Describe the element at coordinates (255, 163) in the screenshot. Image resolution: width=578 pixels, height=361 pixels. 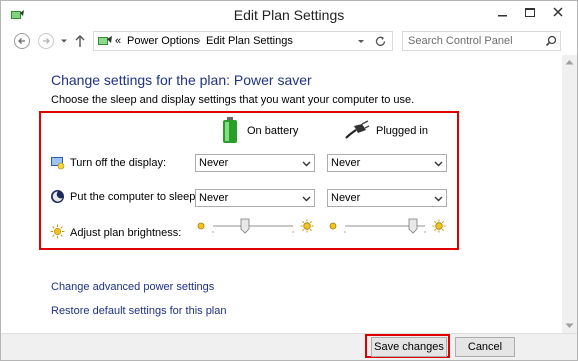
I see `display-battery-select: Never` at that location.